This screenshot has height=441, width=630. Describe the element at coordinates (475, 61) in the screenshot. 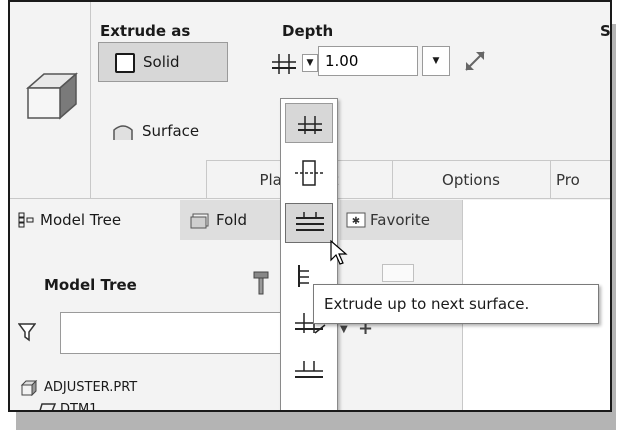

I see `flip-direction-icon` at that location.